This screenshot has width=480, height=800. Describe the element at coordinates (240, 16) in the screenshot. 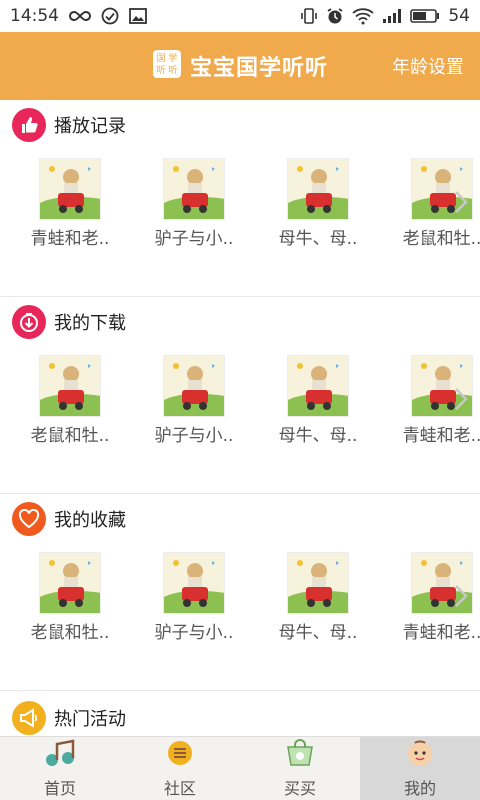

I see `status-bar: 14:54 54` at that location.